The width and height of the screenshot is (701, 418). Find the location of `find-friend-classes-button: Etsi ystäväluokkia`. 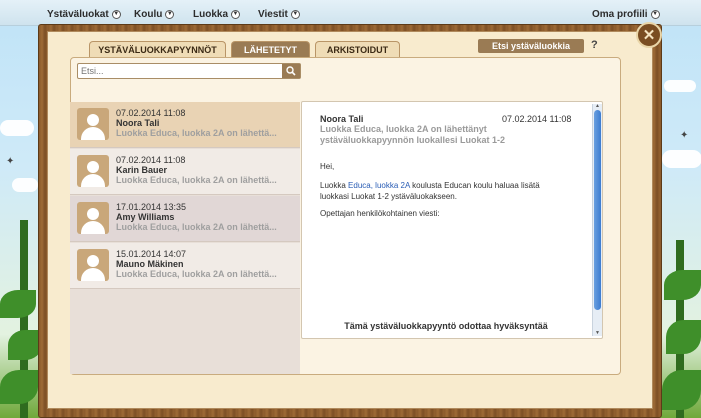

find-friend-classes-button: Etsi ystäväluokkia is located at coordinates (531, 46).